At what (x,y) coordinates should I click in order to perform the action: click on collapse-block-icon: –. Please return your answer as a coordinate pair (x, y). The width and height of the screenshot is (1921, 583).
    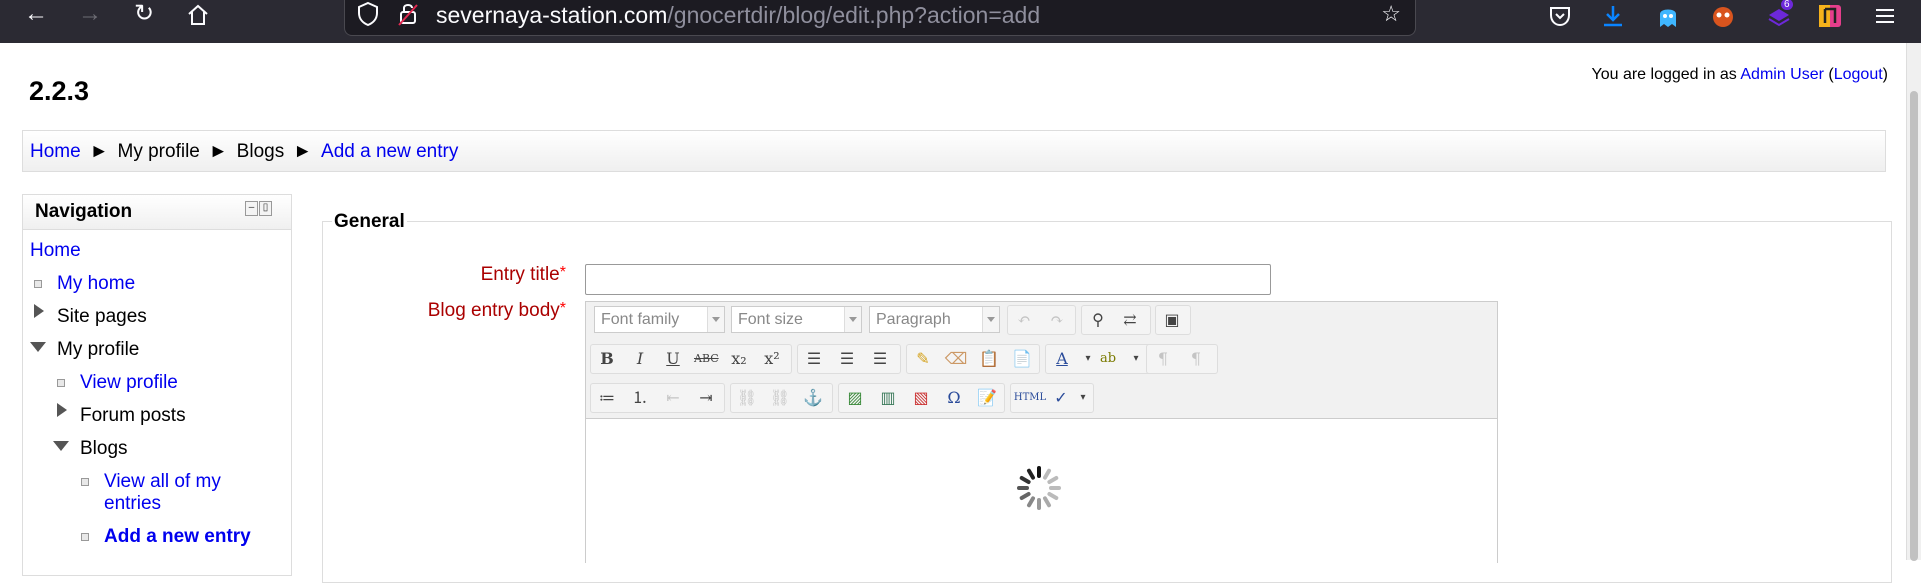
    Looking at the image, I should click on (251, 208).